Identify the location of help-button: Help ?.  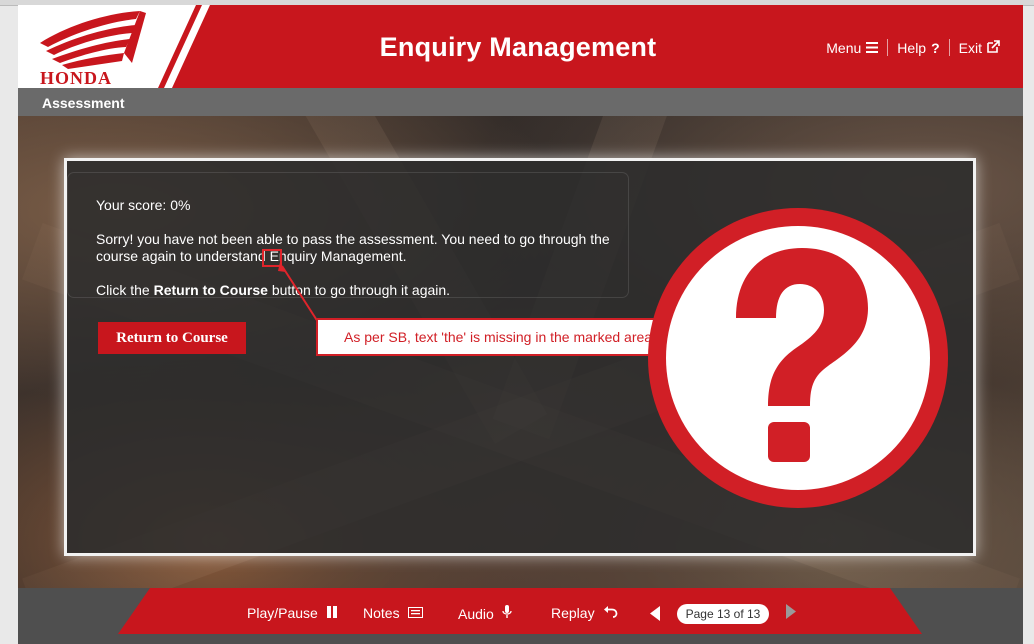
(918, 48).